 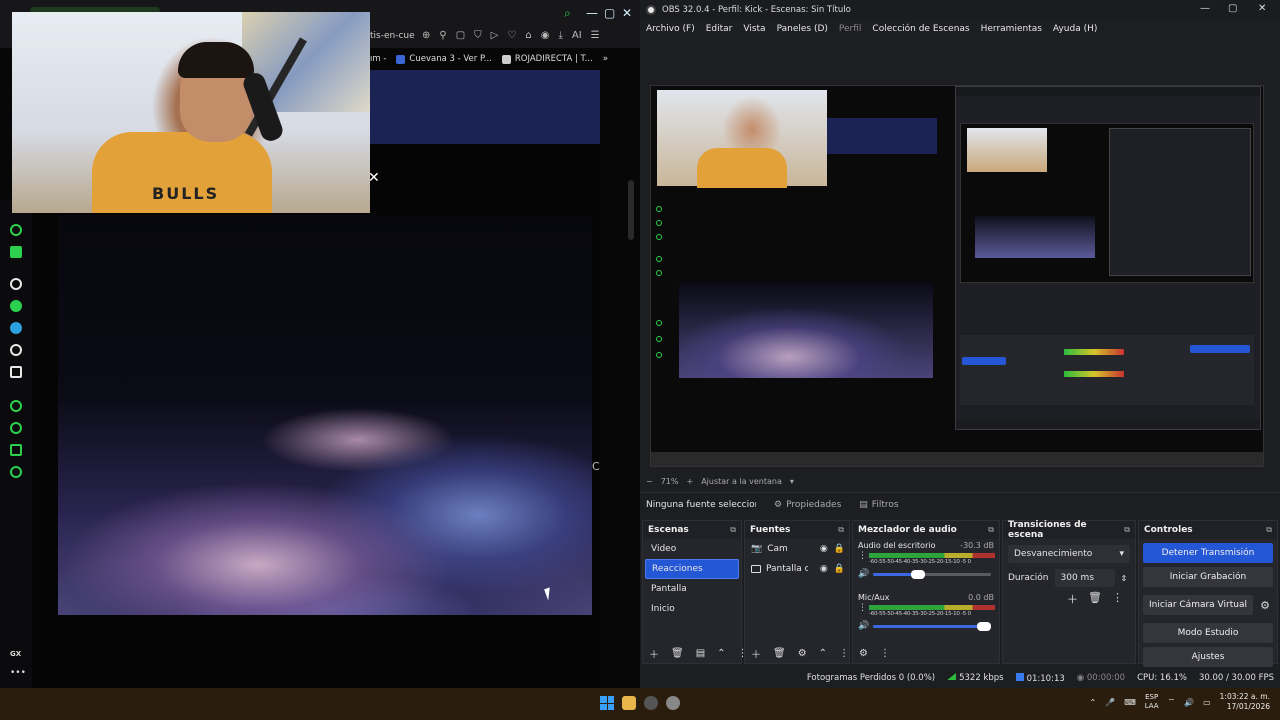 I want to click on clock: 1:03:22 a. m. 17/01/2026, so click(x=1245, y=702).